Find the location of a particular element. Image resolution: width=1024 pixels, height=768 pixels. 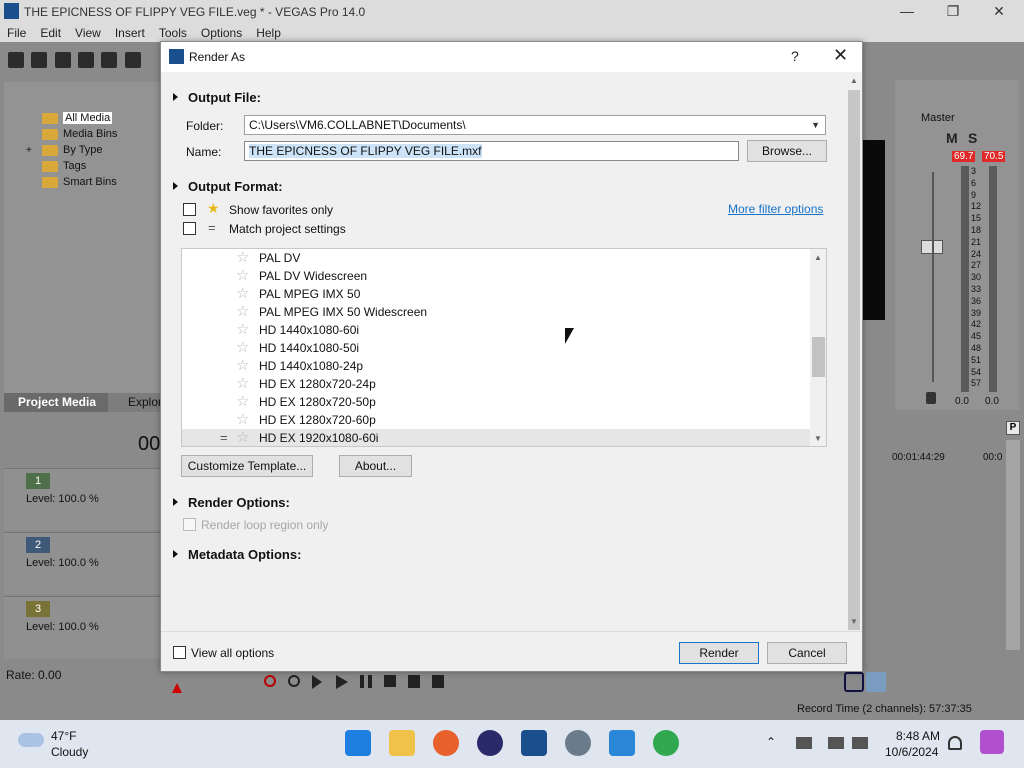

expand-toggle: + is located at coordinates (29, 150).